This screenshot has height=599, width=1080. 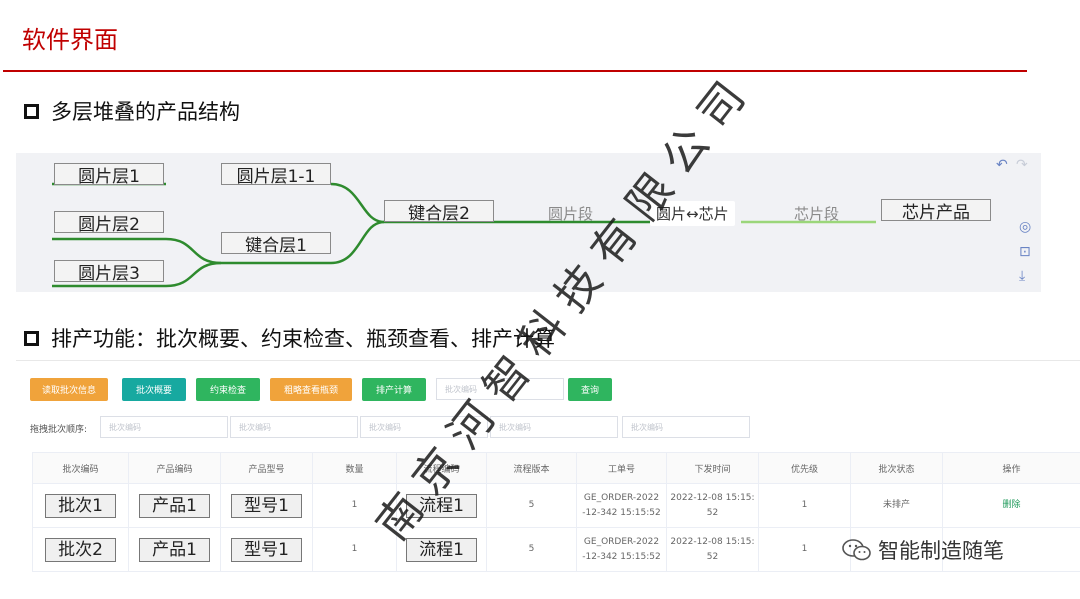 I want to click on read-batch-button: 读取批次信息, so click(x=69, y=389).